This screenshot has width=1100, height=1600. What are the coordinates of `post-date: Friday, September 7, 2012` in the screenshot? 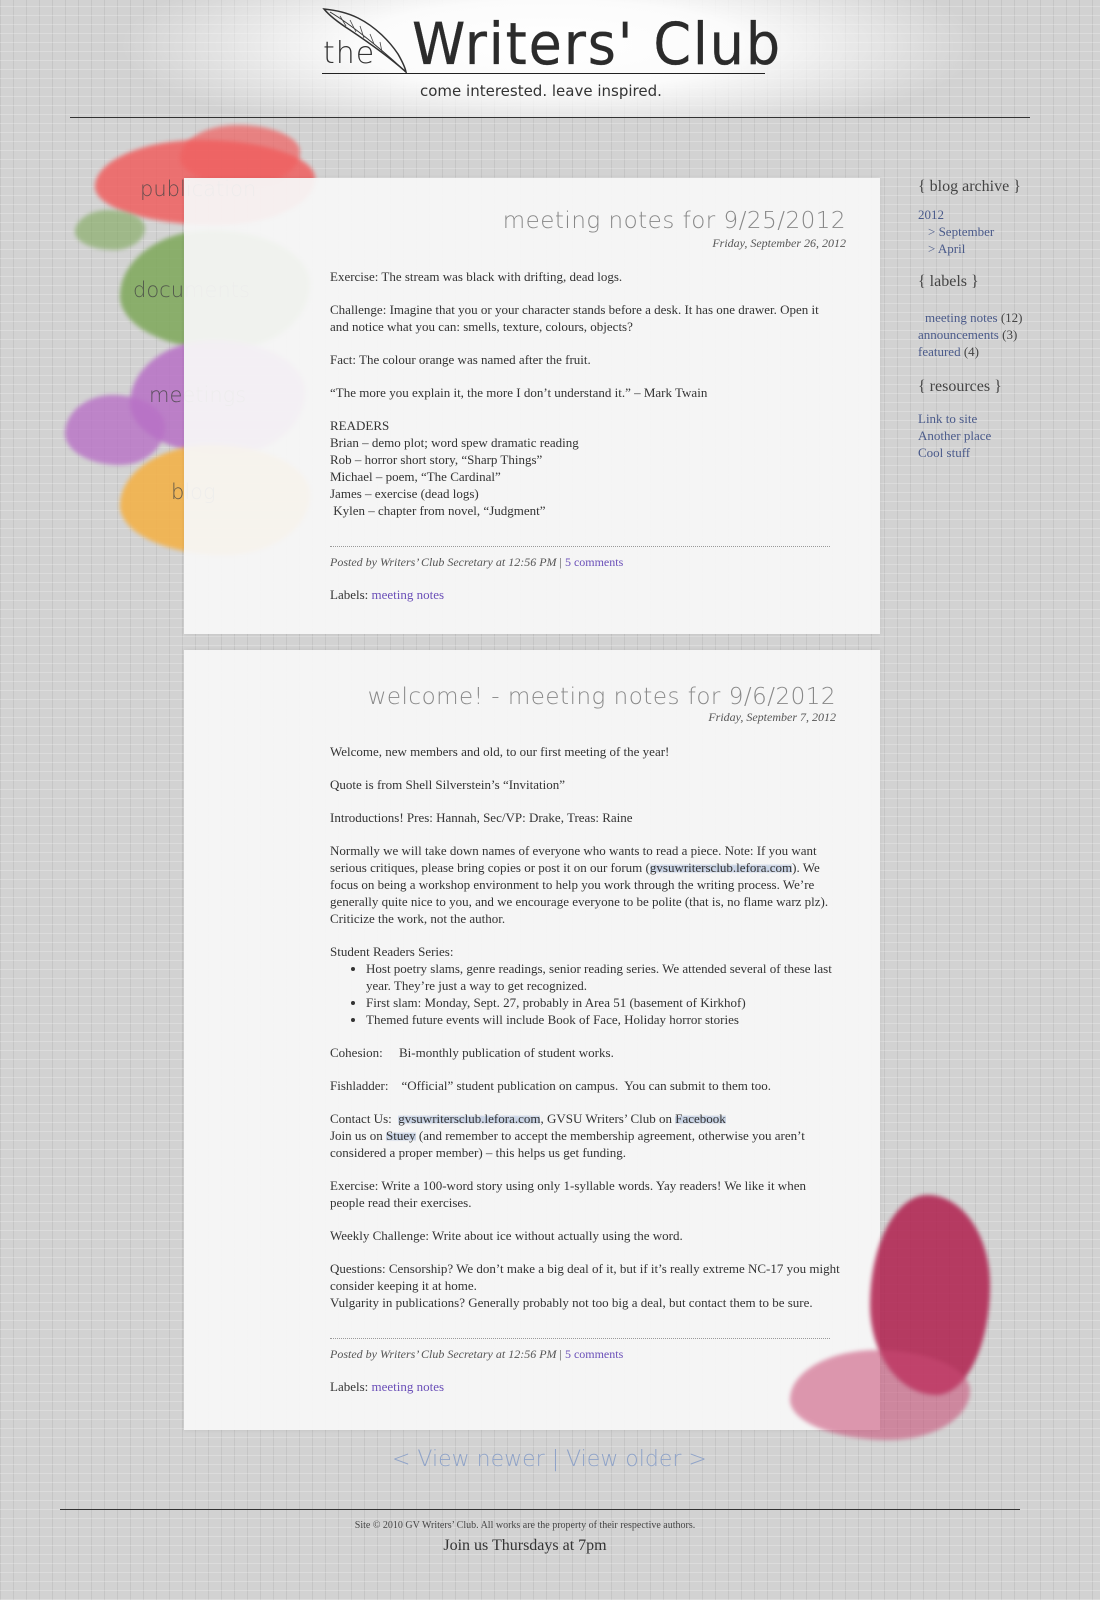 It's located at (772, 717).